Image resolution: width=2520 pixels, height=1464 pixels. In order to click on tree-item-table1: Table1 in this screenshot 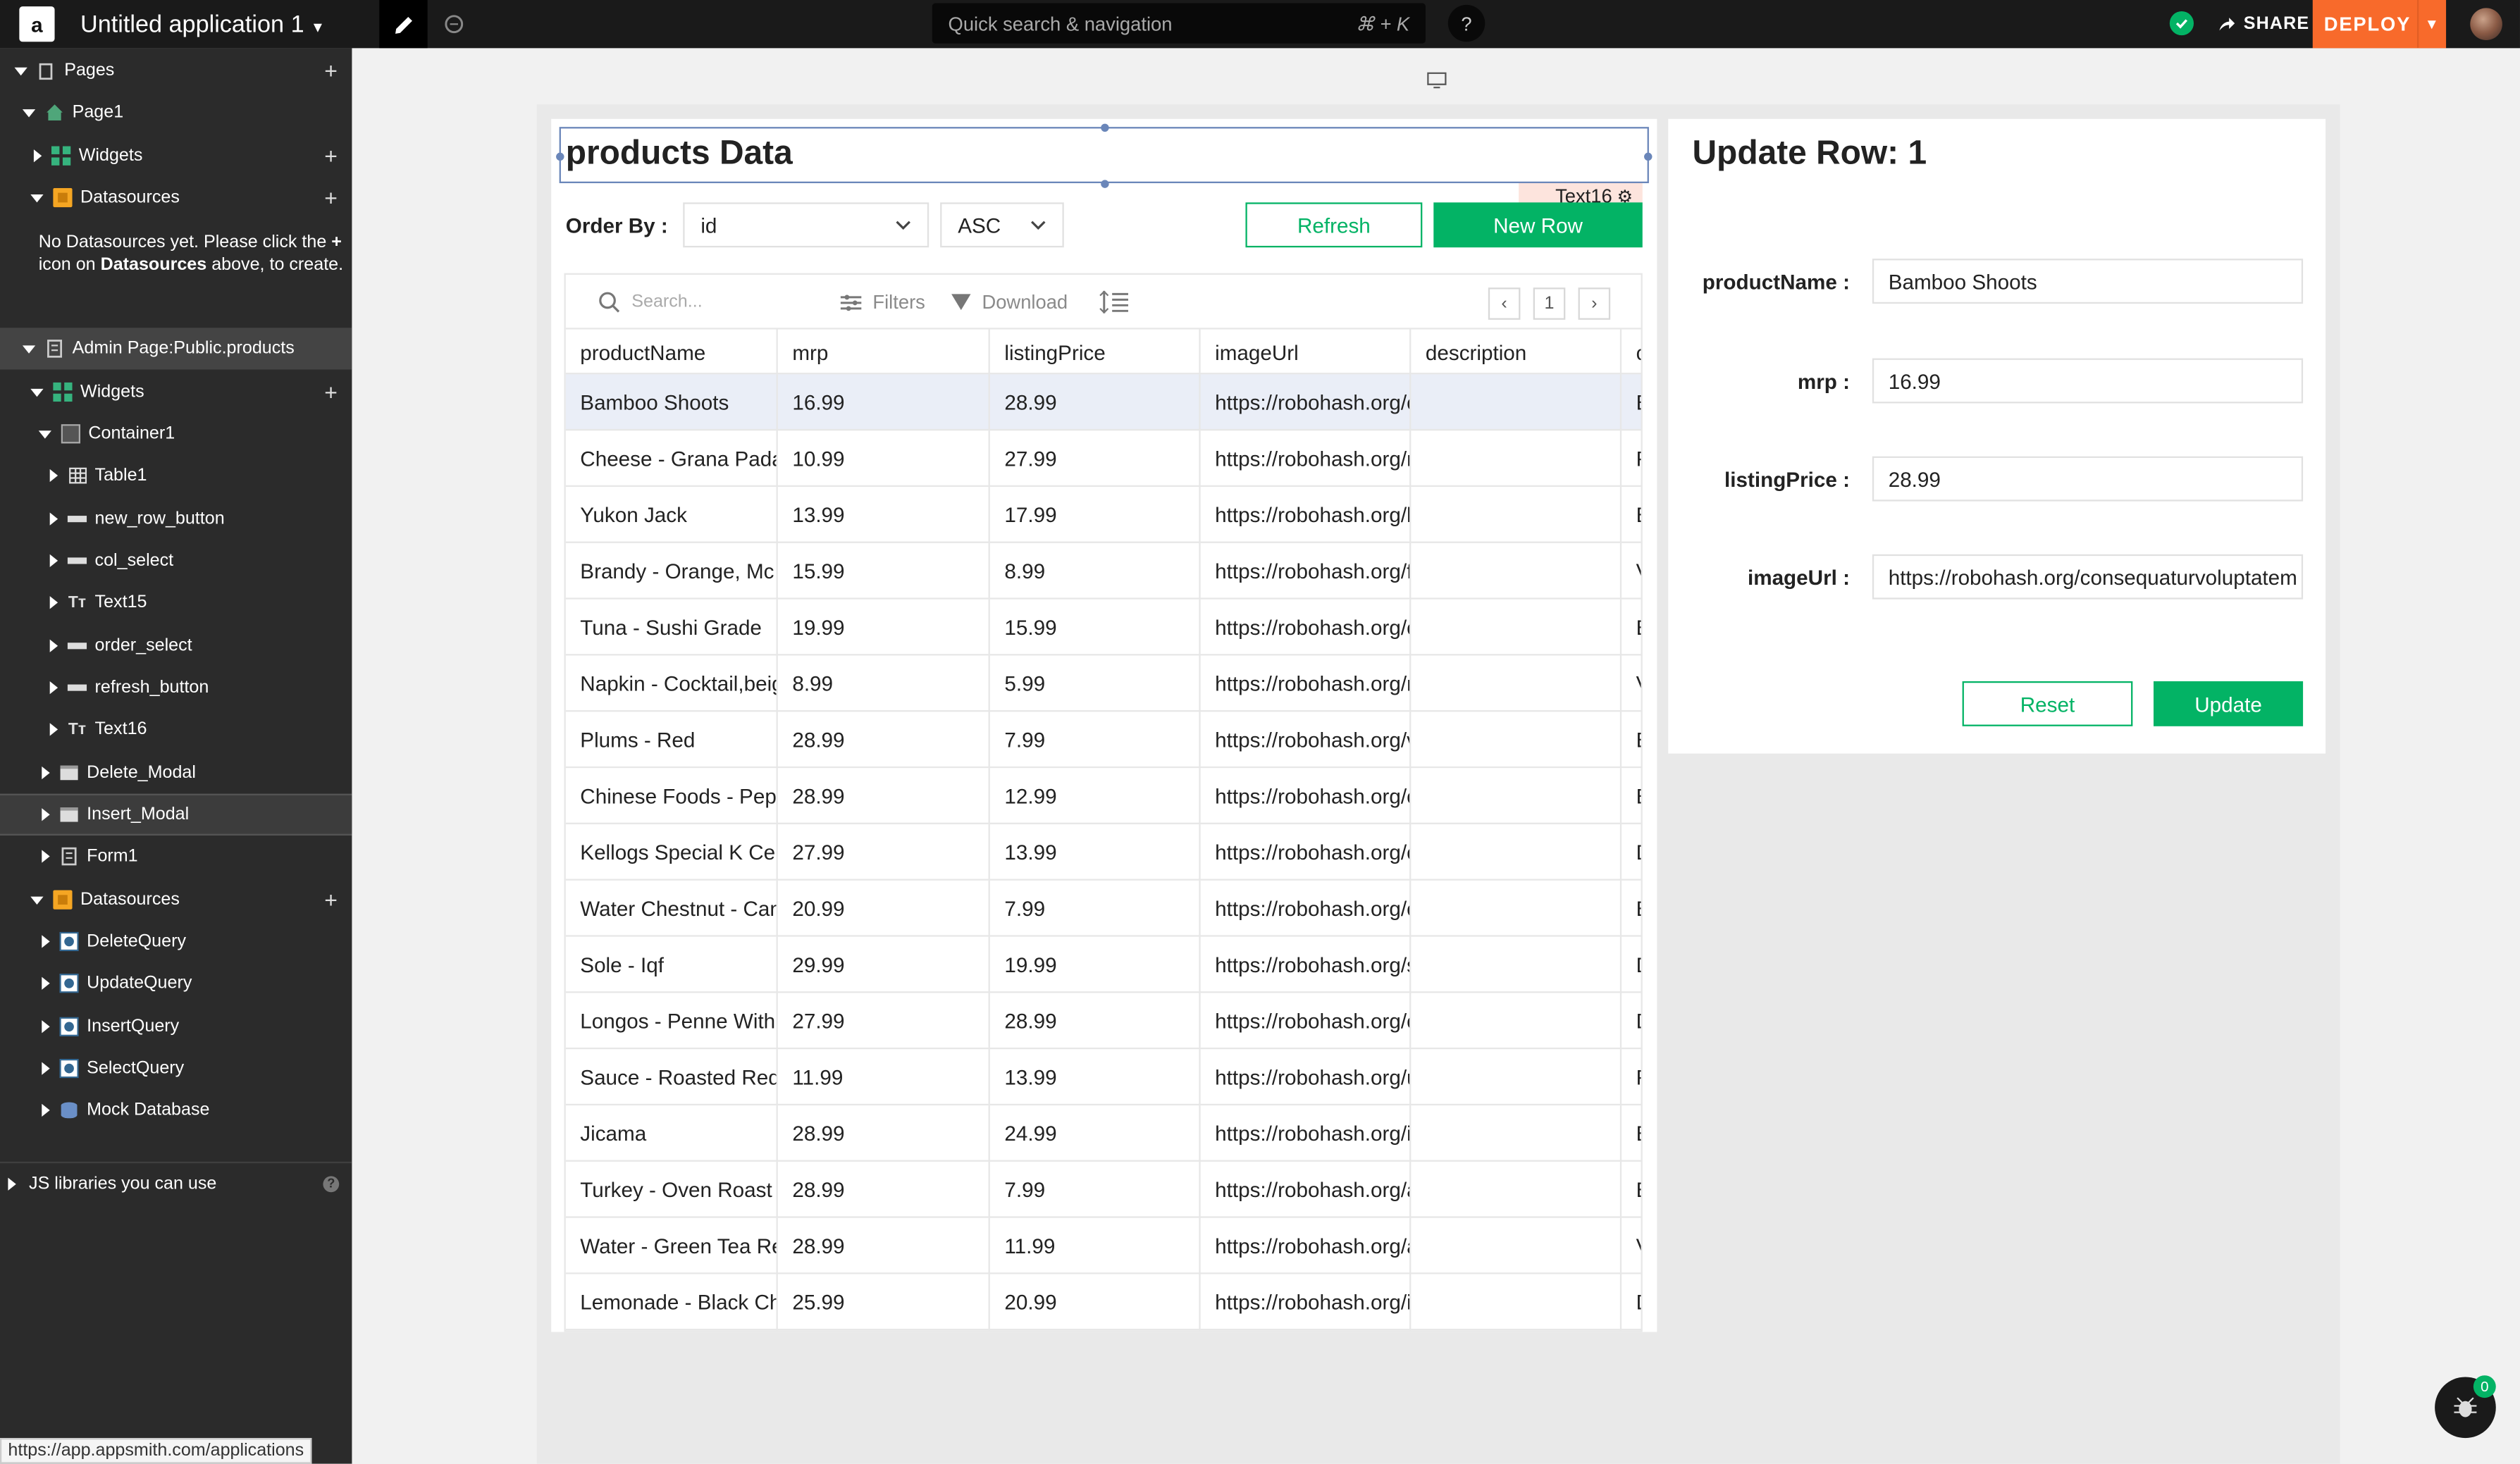, I will do `click(176, 475)`.